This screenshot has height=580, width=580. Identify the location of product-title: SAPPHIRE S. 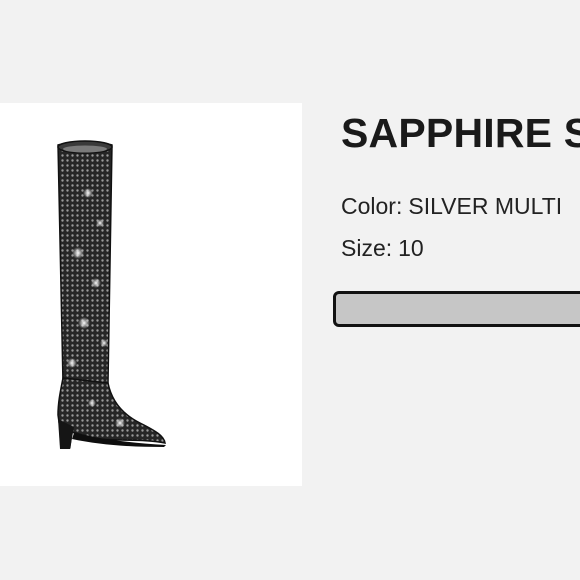
(460, 133).